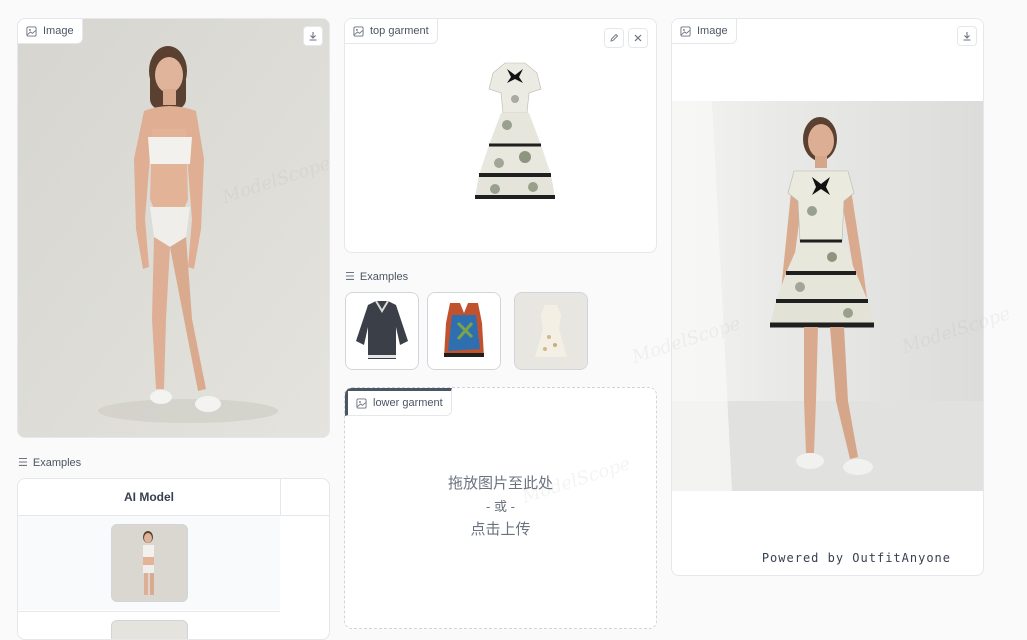  Describe the element at coordinates (515, 130) in the screenshot. I see `dress-image` at that location.